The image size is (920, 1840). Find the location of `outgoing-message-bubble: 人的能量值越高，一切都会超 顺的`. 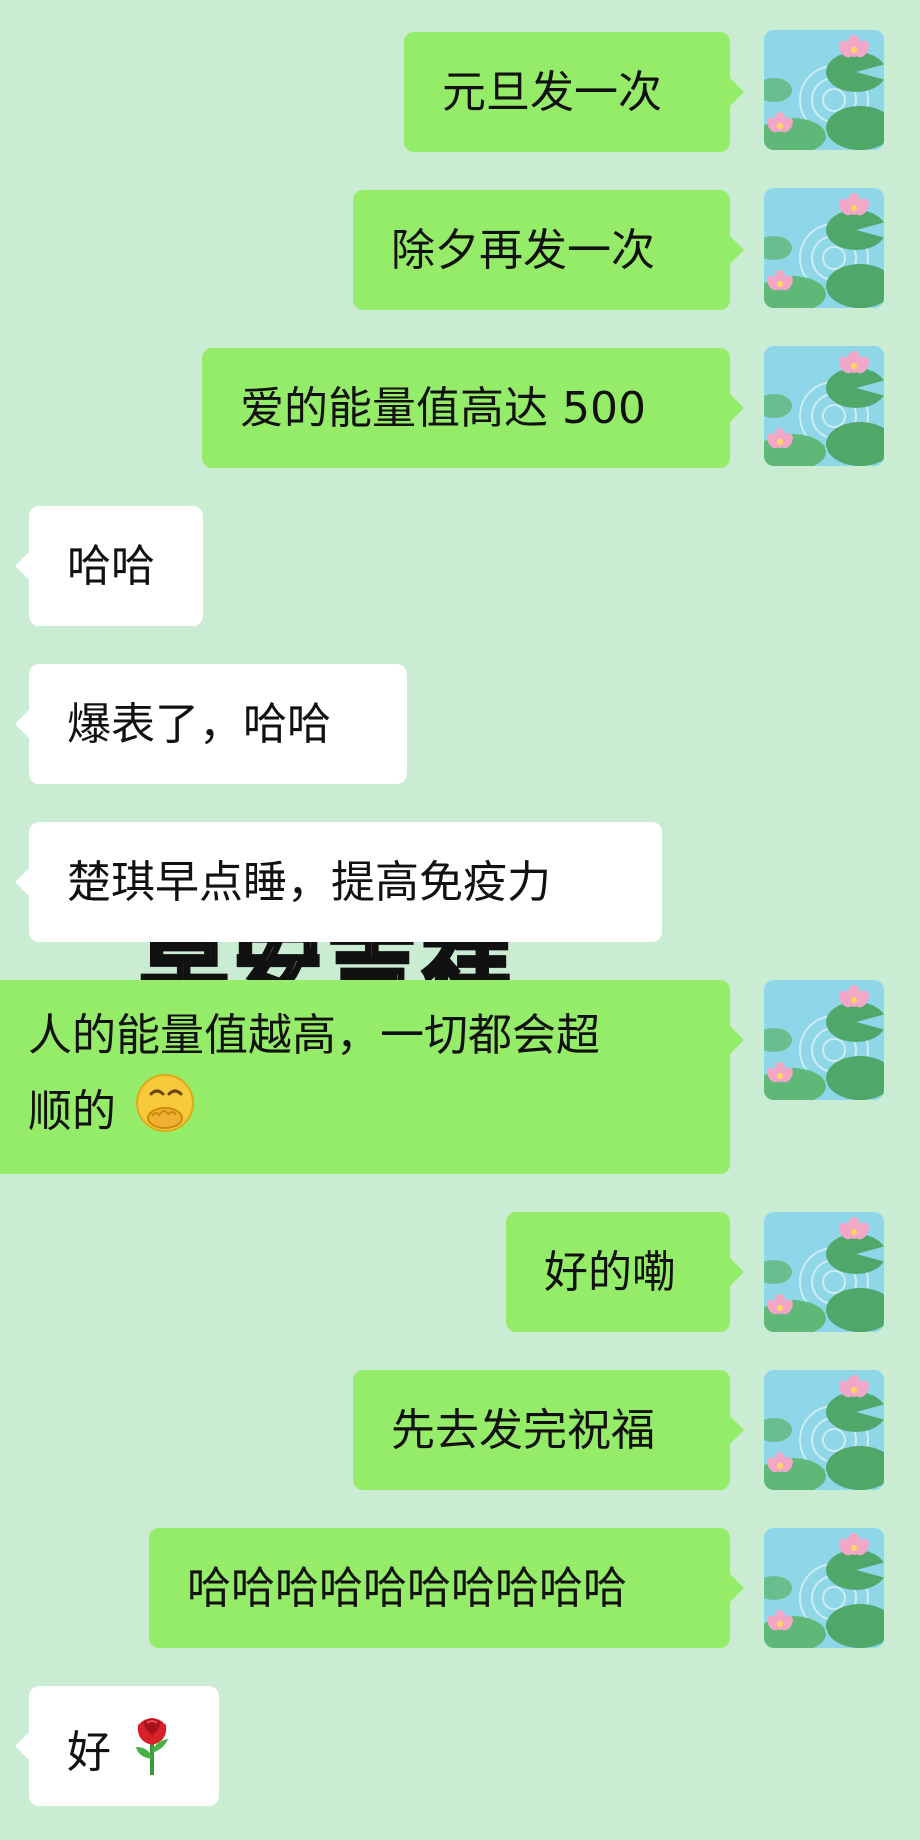

outgoing-message-bubble: 人的能量值越高，一切都会超 顺的 is located at coordinates (372, 1077).